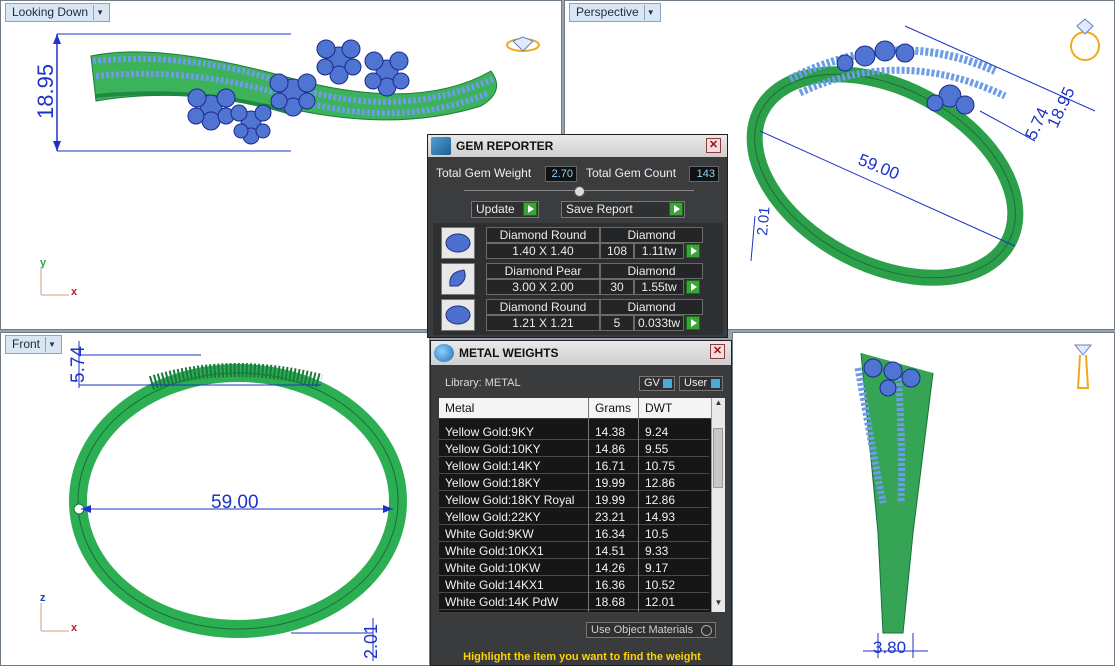 Image resolution: width=1115 pixels, height=666 pixels. What do you see at coordinates (718, 405) in the screenshot?
I see `scroll-up-icon: ▲` at bounding box center [718, 405].